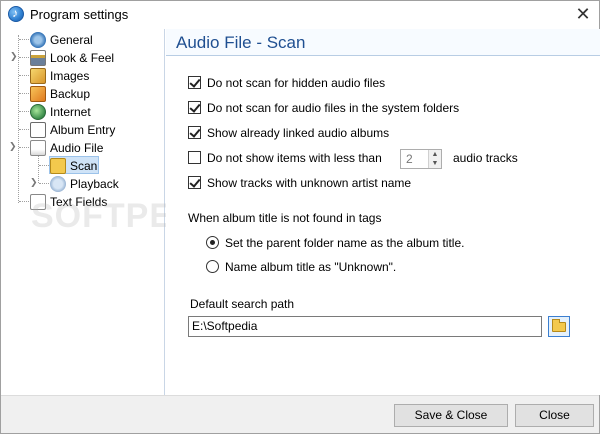 Image resolution: width=600 pixels, height=434 pixels. Describe the element at coordinates (34, 182) in the screenshot. I see `expand-playback-icon: ❯` at that location.